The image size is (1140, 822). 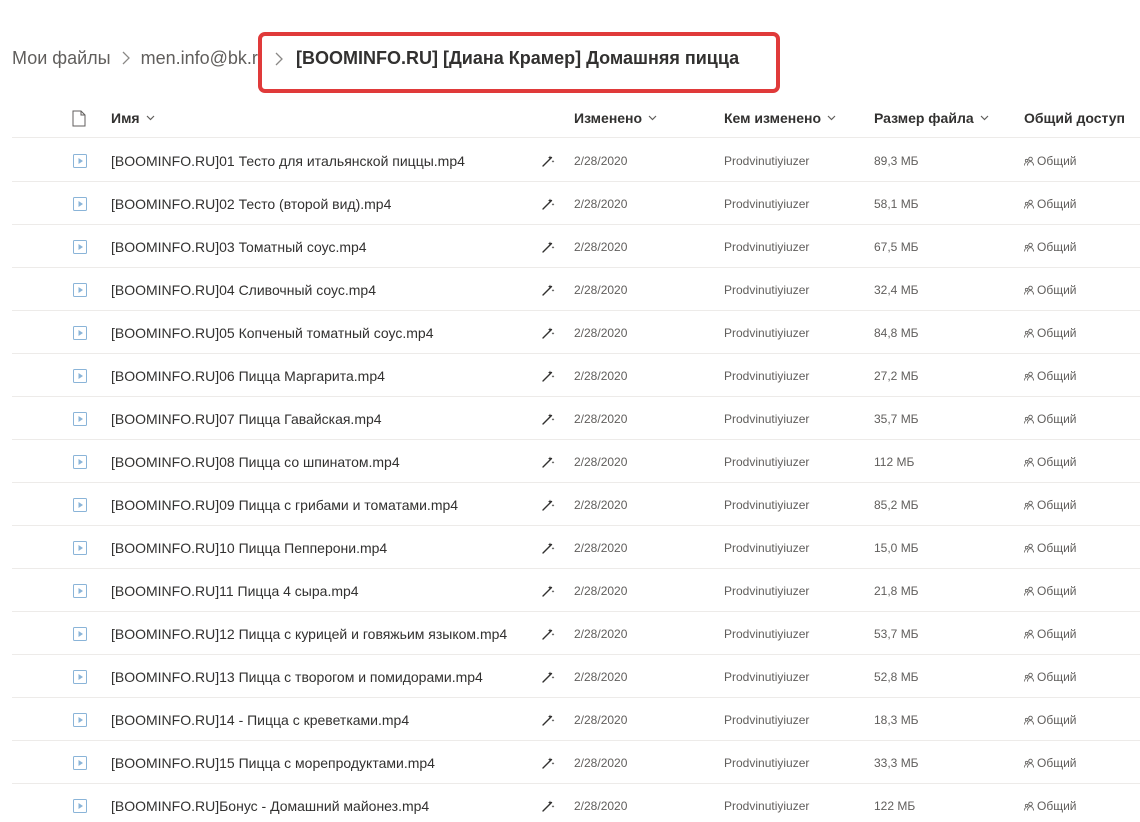 What do you see at coordinates (1057, 289) in the screenshot?
I see `sharing-label: Общий` at bounding box center [1057, 289].